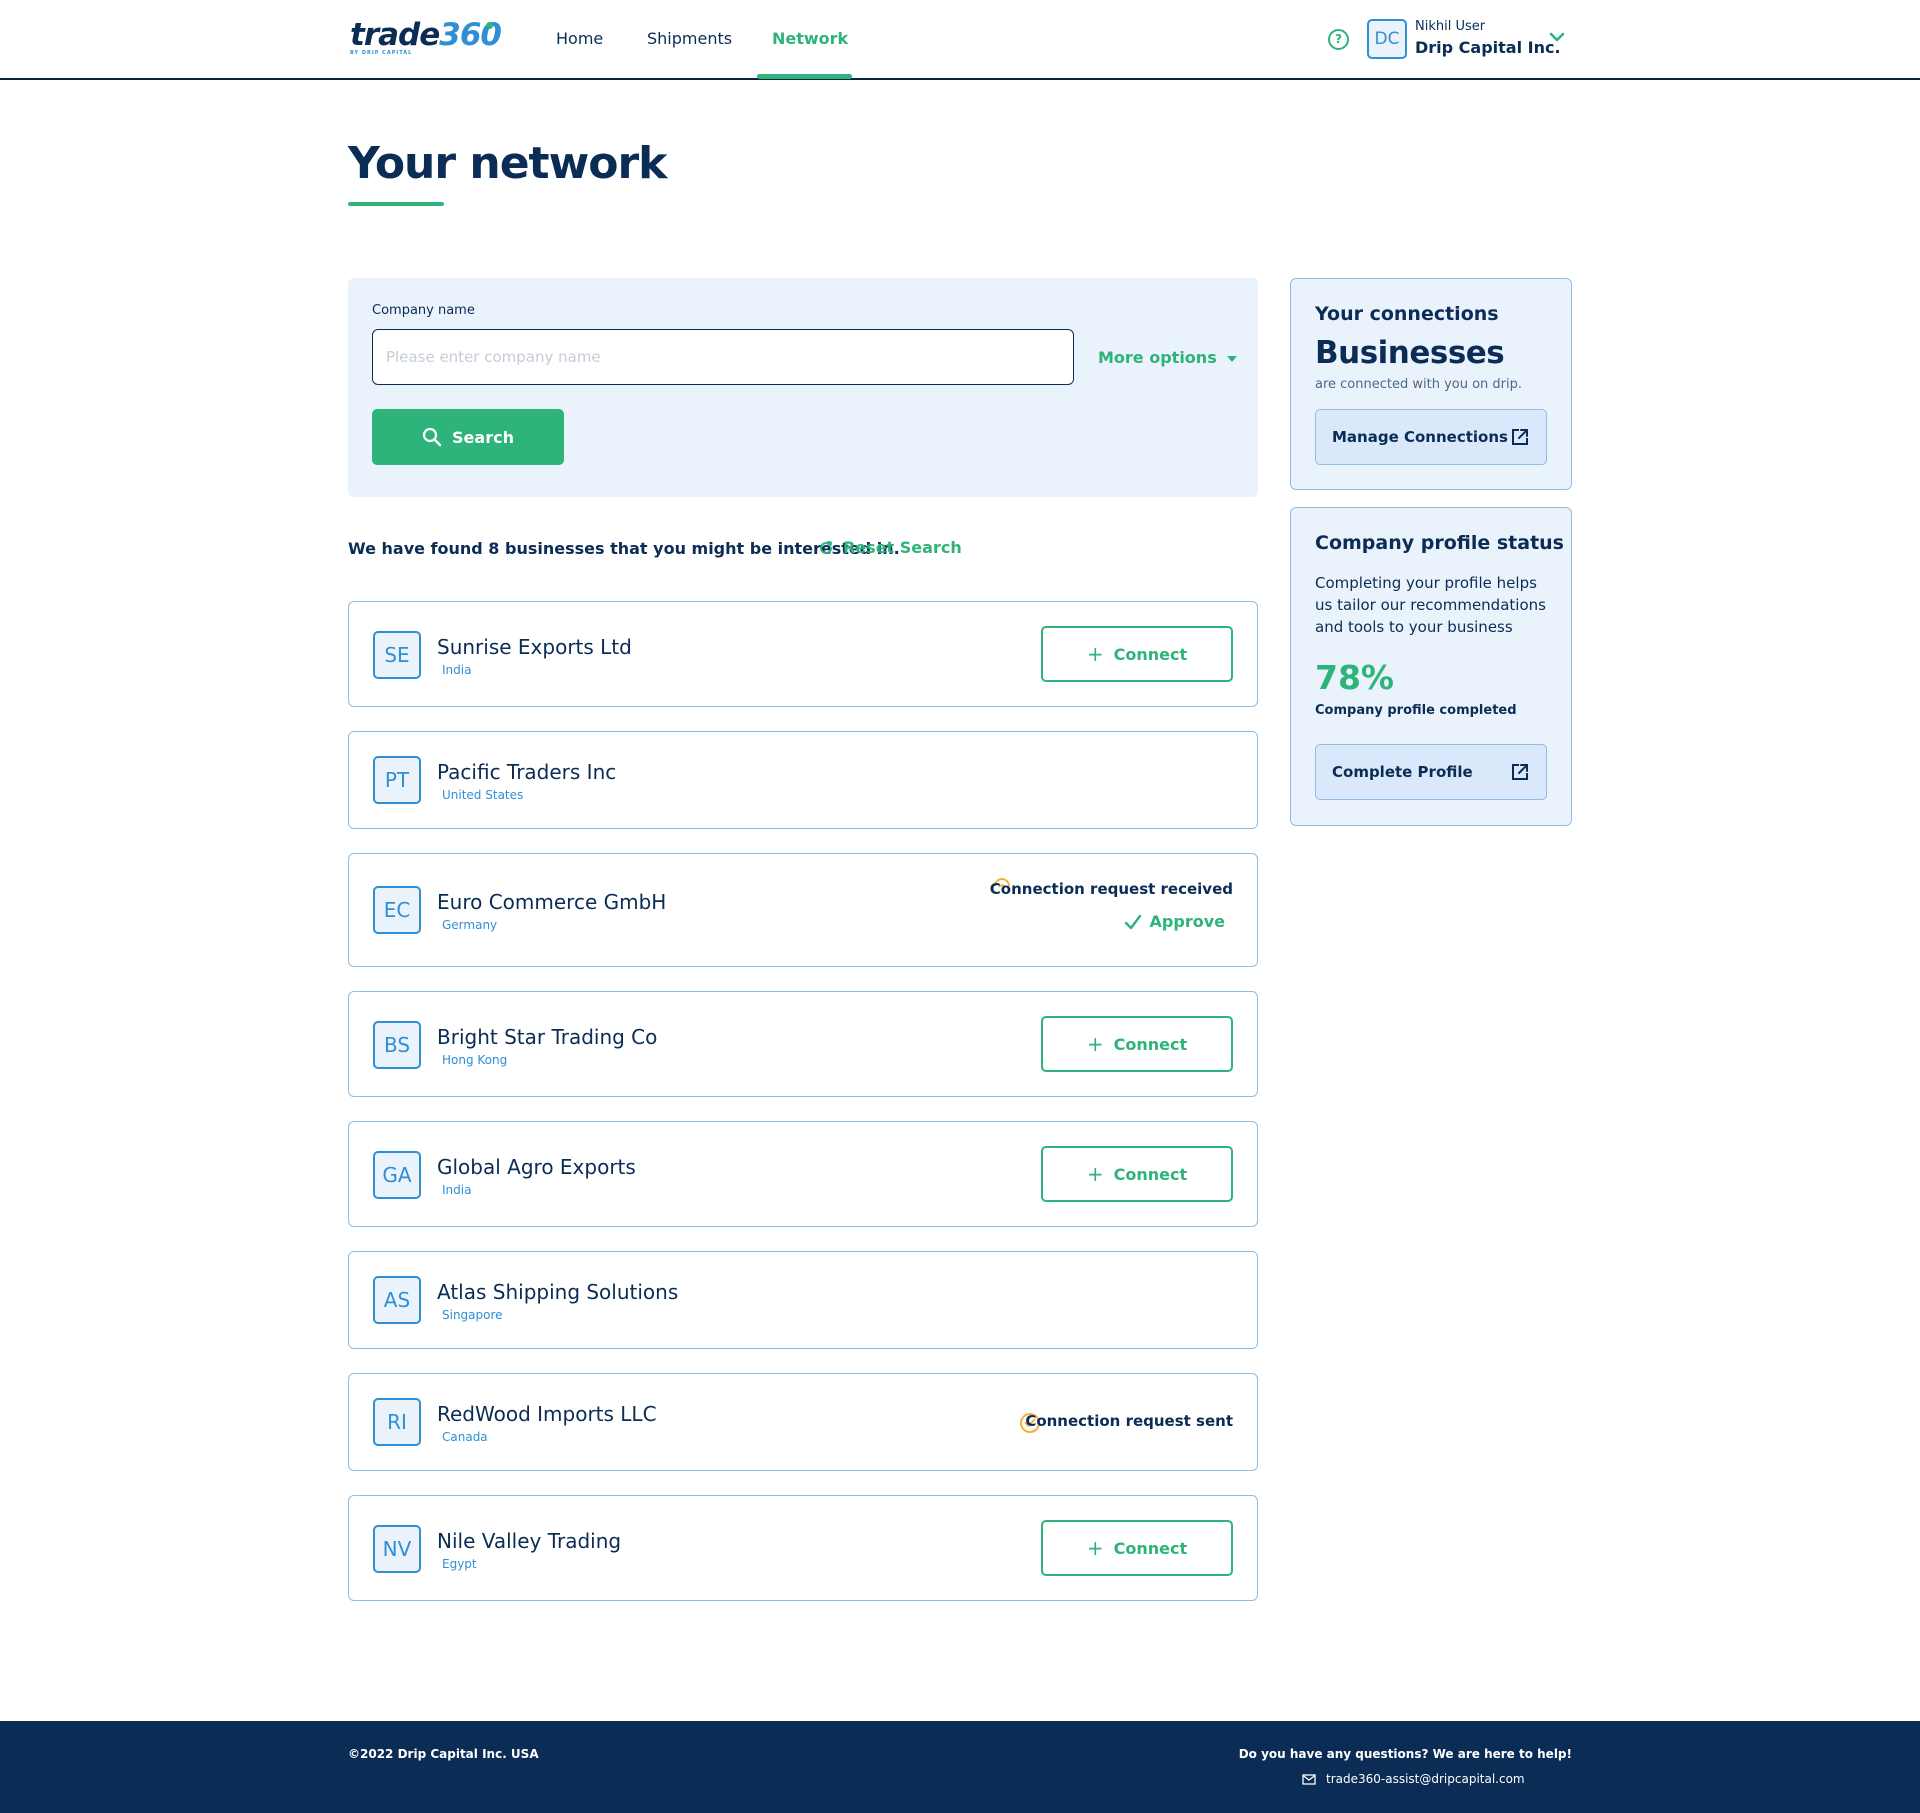  I want to click on business-avatar: PT, so click(397, 780).